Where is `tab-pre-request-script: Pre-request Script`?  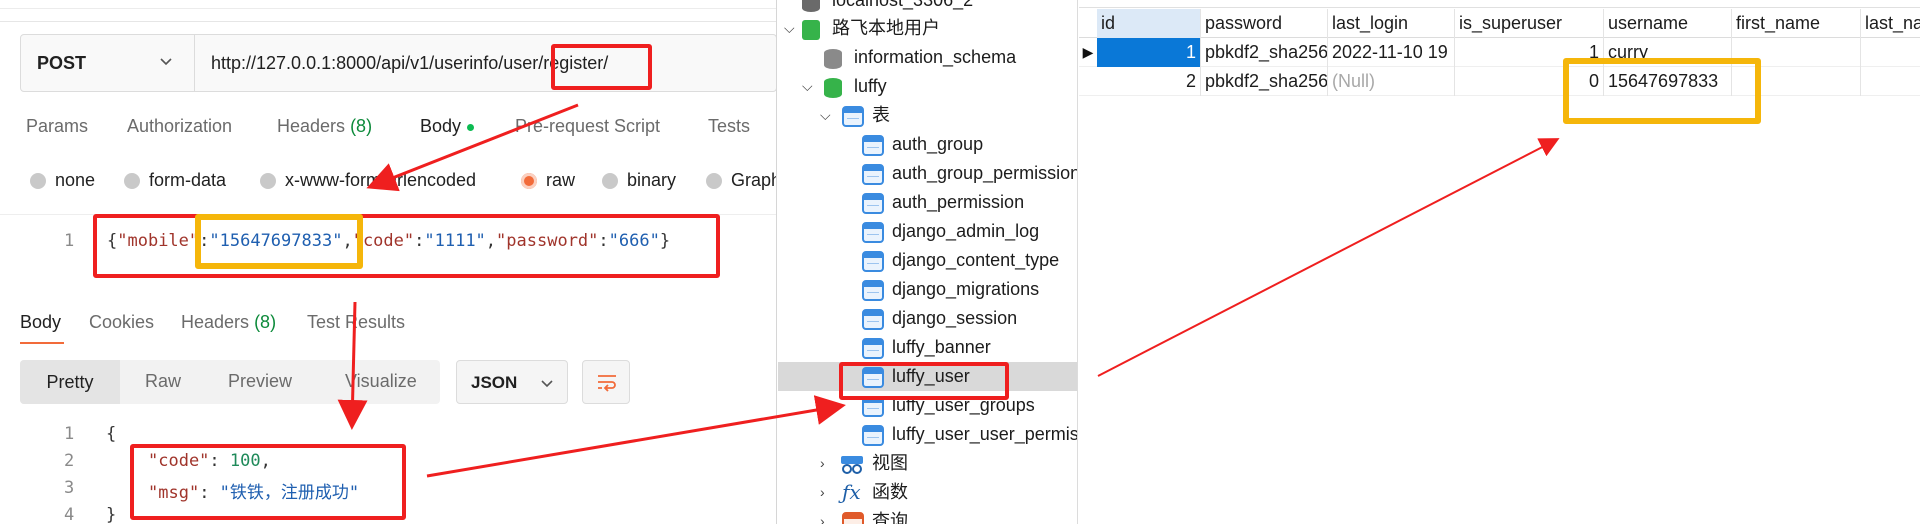
tab-pre-request-script: Pre-request Script is located at coordinates (587, 126).